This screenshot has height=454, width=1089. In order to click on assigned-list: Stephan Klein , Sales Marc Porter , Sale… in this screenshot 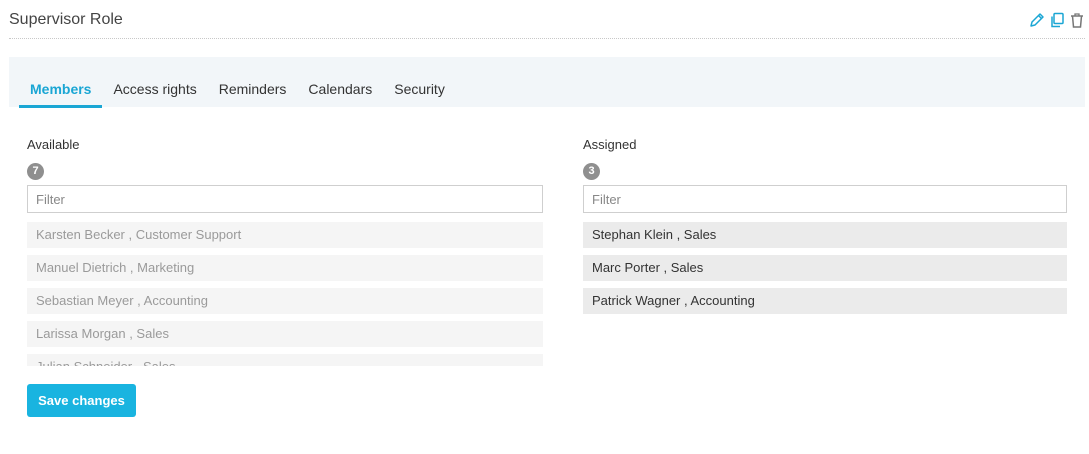, I will do `click(825, 294)`.